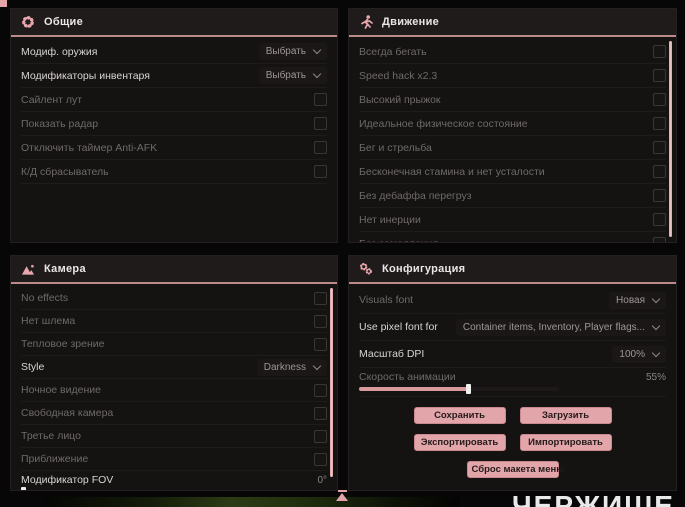 The width and height of the screenshot is (685, 507). Describe the element at coordinates (512, 23) in the screenshot. I see `panel-movement-header: Движение` at that location.